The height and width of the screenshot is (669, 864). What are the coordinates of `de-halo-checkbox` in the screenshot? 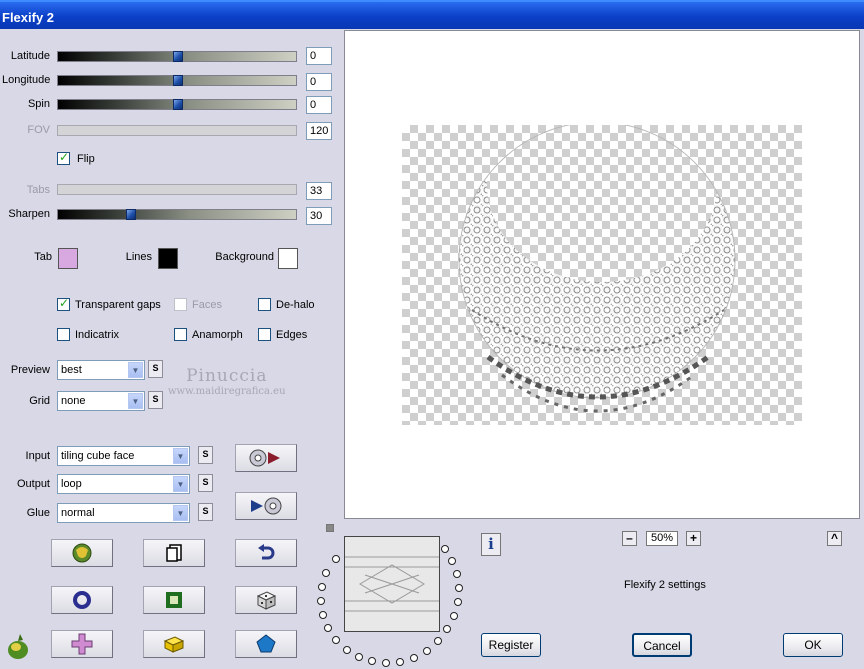 It's located at (264, 304).